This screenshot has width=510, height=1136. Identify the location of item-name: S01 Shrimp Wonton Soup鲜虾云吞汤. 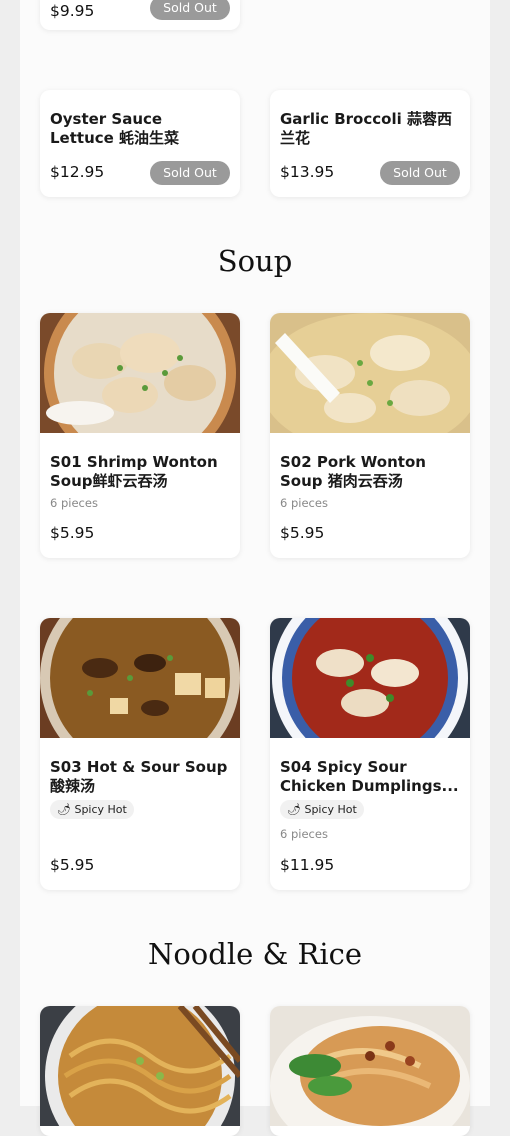
(134, 471).